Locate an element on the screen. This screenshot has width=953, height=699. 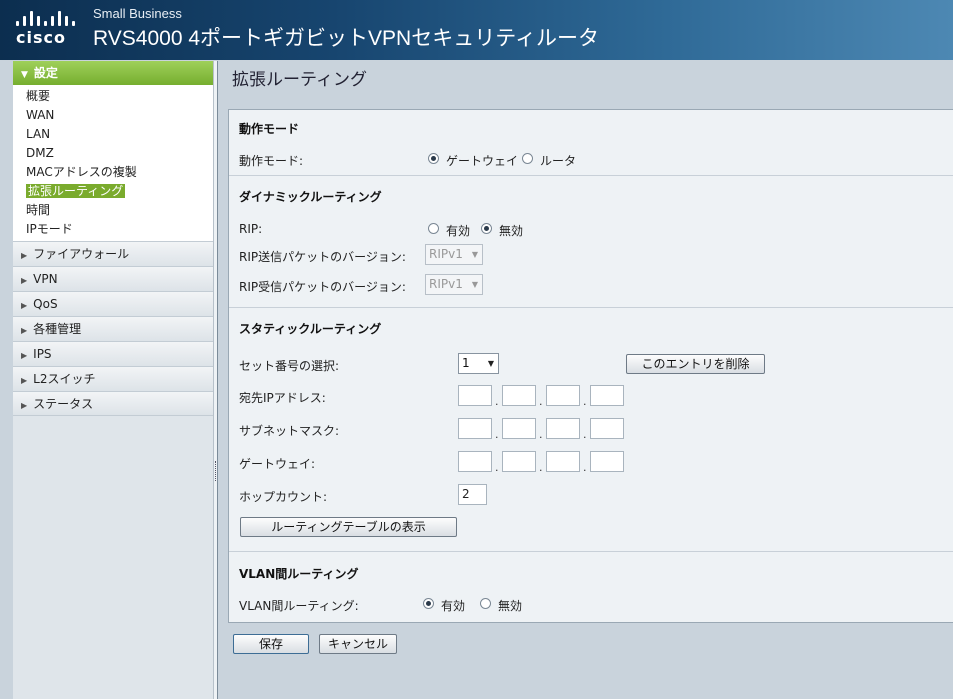
sidebar-item-dmz: DMZ is located at coordinates (113, 153).